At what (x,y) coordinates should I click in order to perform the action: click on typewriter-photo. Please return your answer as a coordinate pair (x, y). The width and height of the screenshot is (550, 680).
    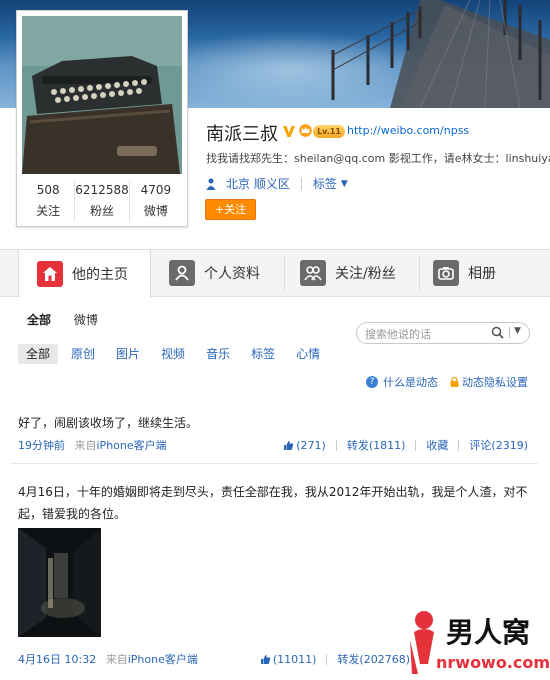
    Looking at the image, I should click on (102, 95).